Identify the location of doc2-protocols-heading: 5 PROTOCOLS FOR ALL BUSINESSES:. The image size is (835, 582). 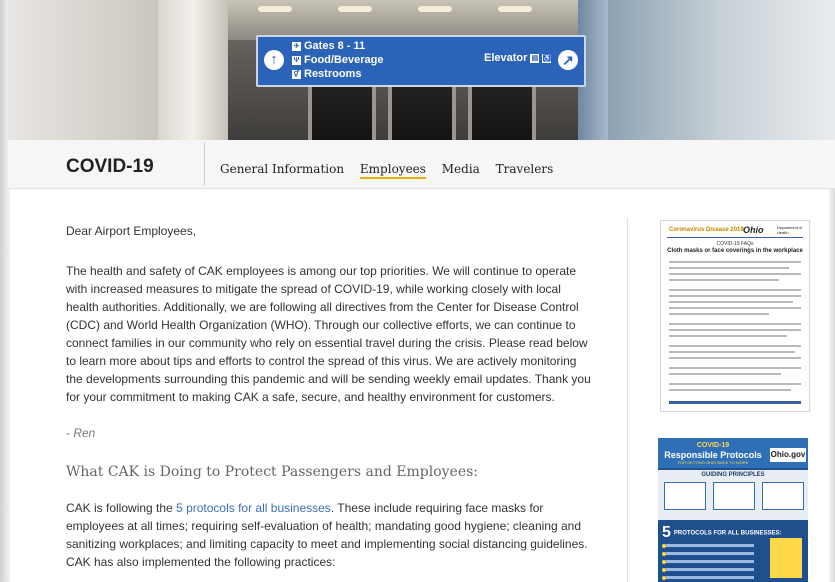
(721, 533).